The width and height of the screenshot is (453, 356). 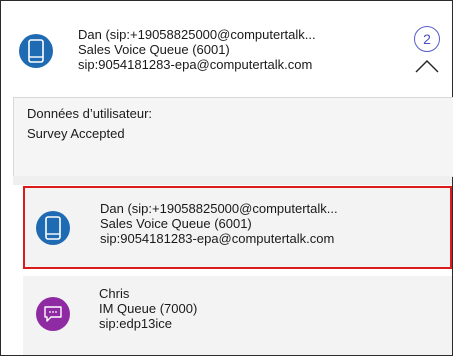 I want to click on interaction-count-badge: 2, so click(x=427, y=39).